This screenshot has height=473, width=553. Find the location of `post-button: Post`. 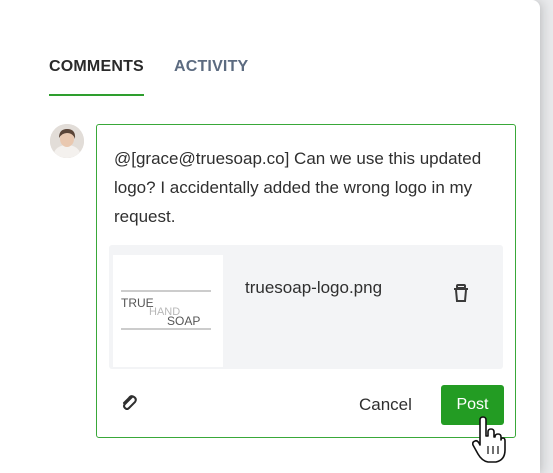

post-button: Post is located at coordinates (472, 405).